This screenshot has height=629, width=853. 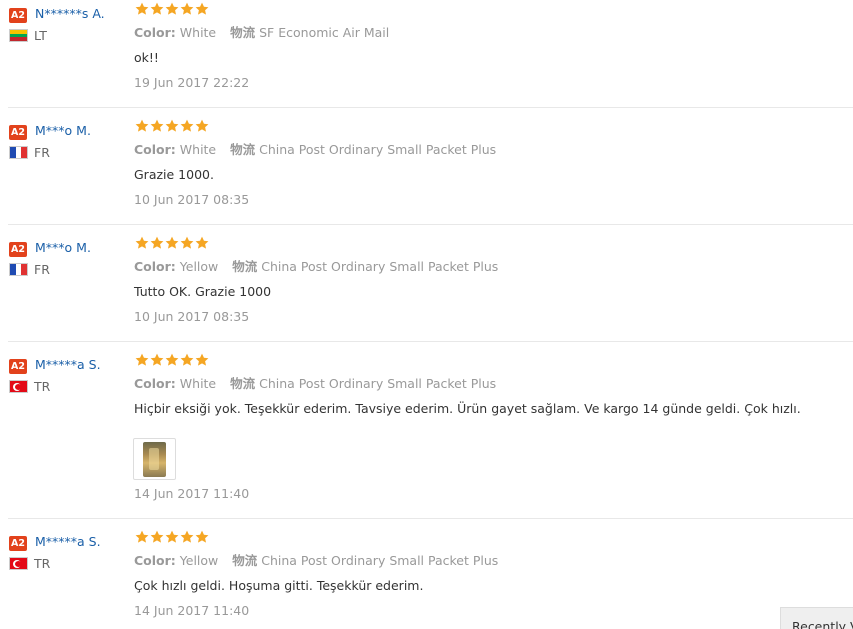 What do you see at coordinates (192, 82) in the screenshot?
I see `review-date: 19 Jun 2017 22:22` at bounding box center [192, 82].